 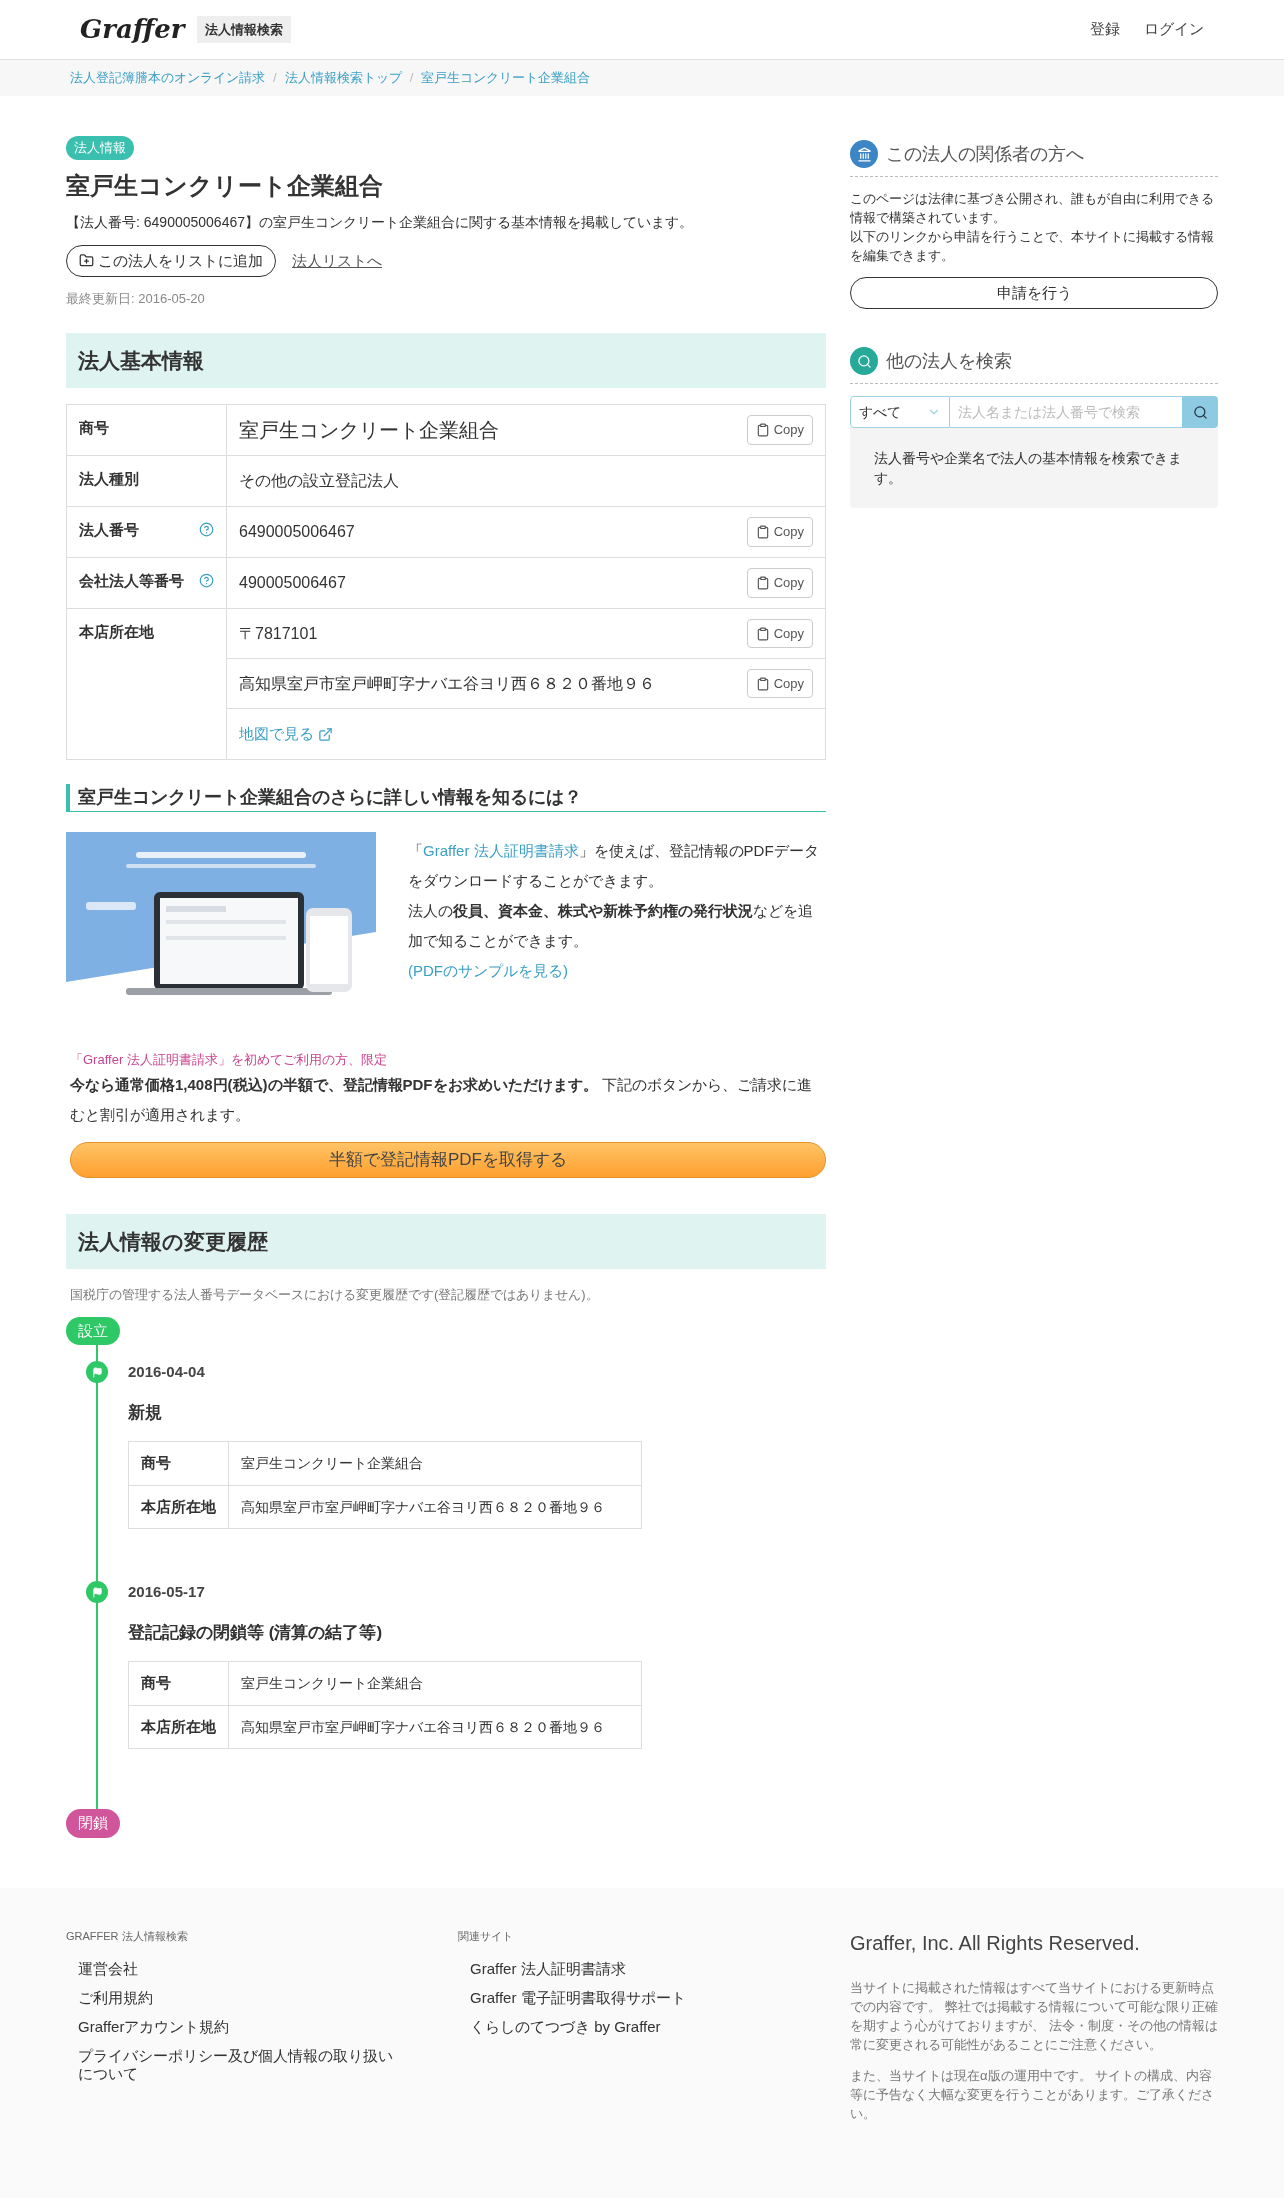 What do you see at coordinates (319, 481) in the screenshot?
I see `info-value: その他の設立登記法人` at bounding box center [319, 481].